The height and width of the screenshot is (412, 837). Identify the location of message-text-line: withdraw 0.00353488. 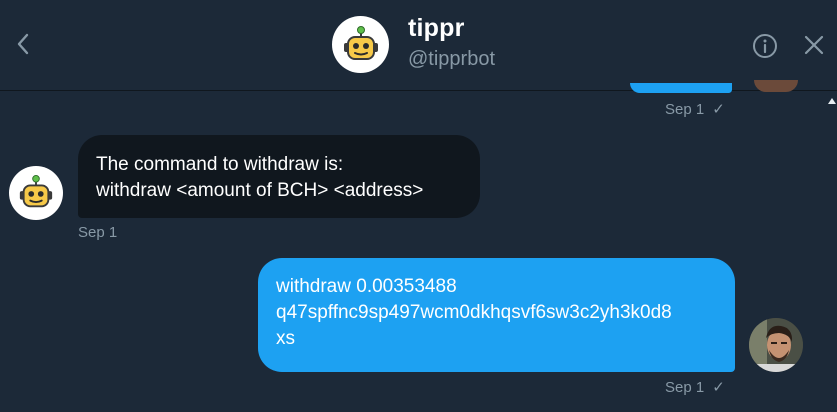
(366, 286).